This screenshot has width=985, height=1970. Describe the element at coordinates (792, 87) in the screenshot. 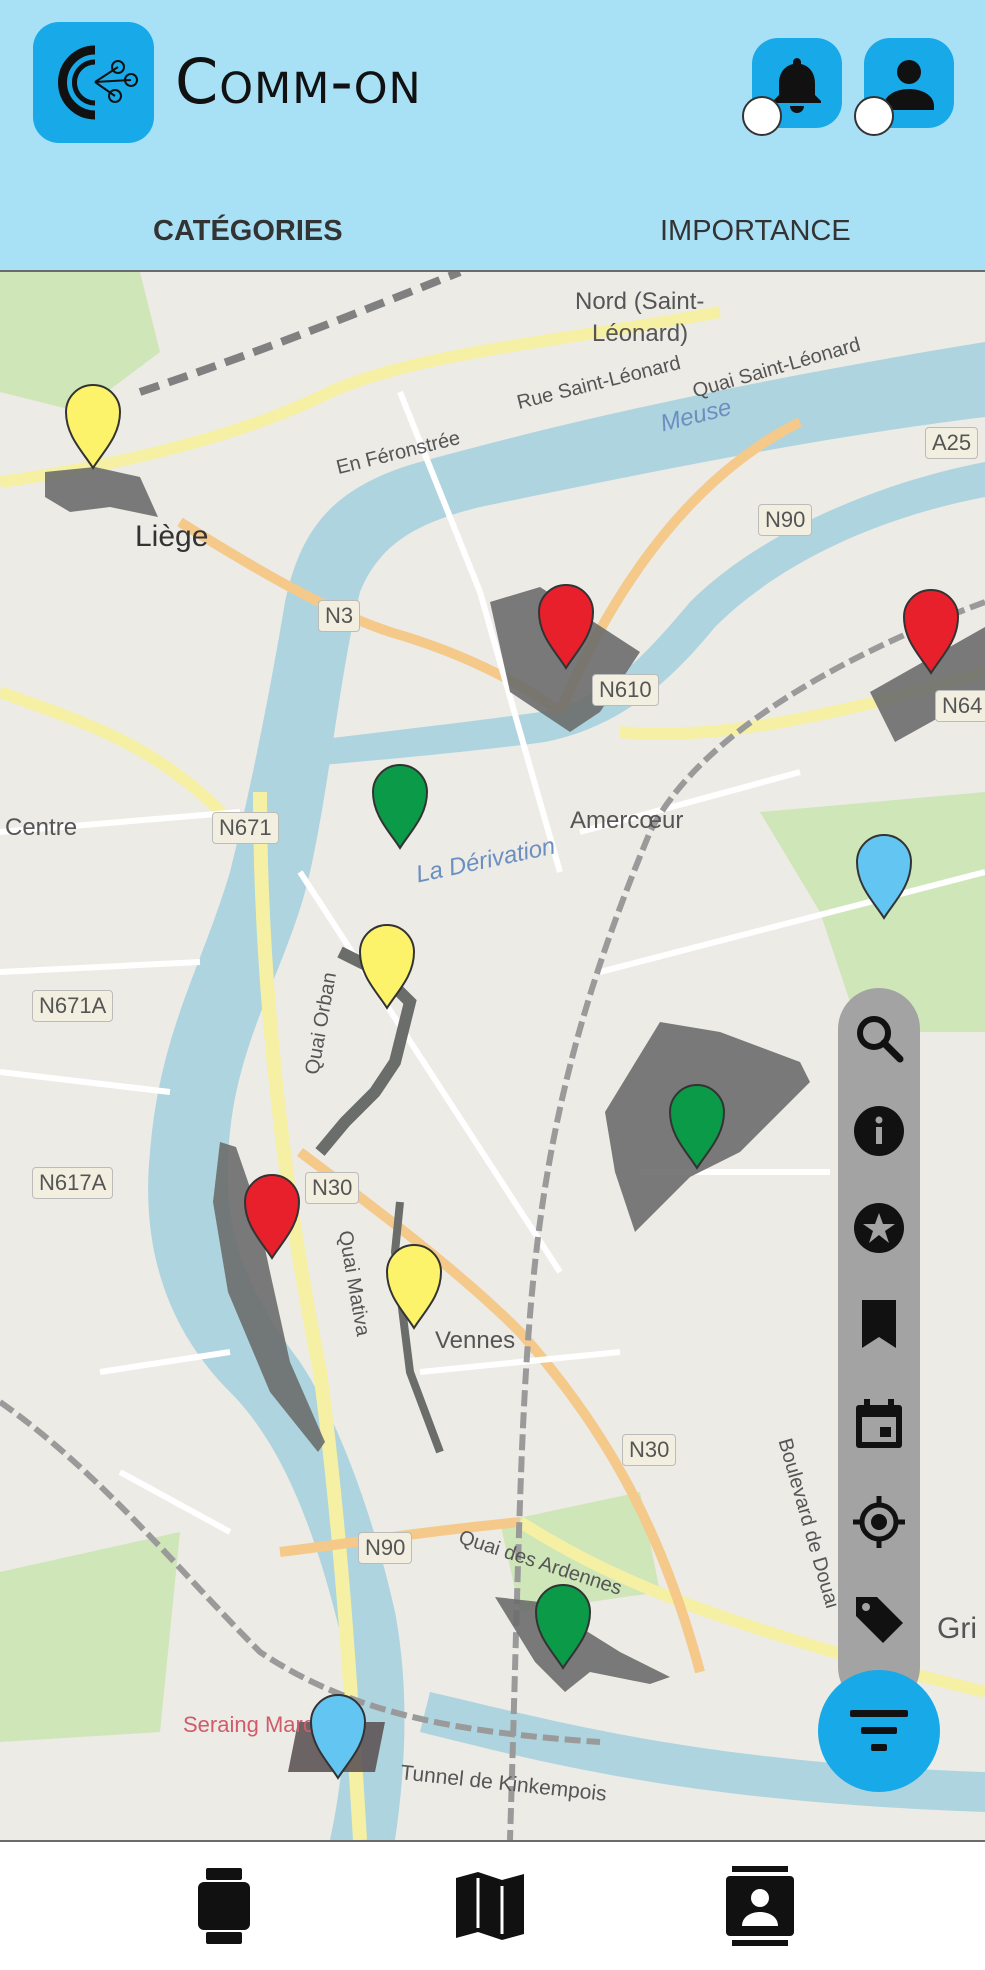

I see `notifications-button` at that location.